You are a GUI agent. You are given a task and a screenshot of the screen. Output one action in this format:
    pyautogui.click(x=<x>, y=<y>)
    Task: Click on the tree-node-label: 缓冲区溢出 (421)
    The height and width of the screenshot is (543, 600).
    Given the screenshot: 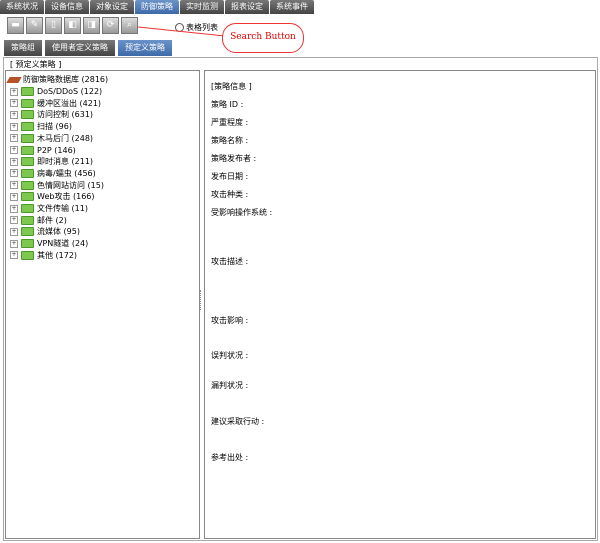 What is the action you would take?
    pyautogui.click(x=69, y=103)
    